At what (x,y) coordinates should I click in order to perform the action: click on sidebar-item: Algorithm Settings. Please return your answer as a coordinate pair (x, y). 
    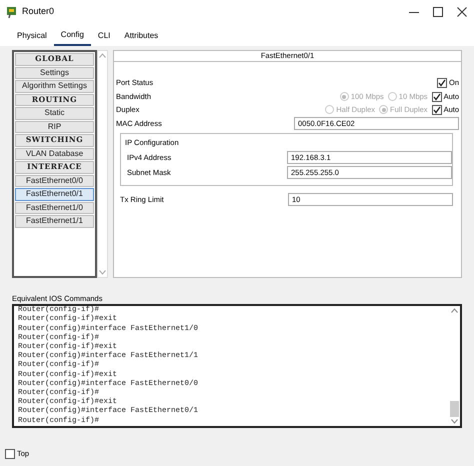
    Looking at the image, I should click on (54, 86).